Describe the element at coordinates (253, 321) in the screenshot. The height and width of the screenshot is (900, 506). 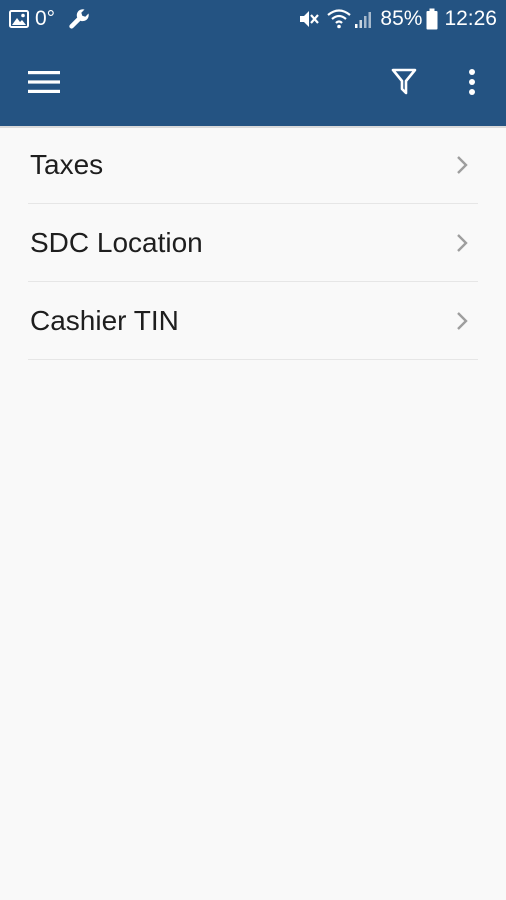
I see `list-item-cashier-tin: Cashier TIN` at that location.